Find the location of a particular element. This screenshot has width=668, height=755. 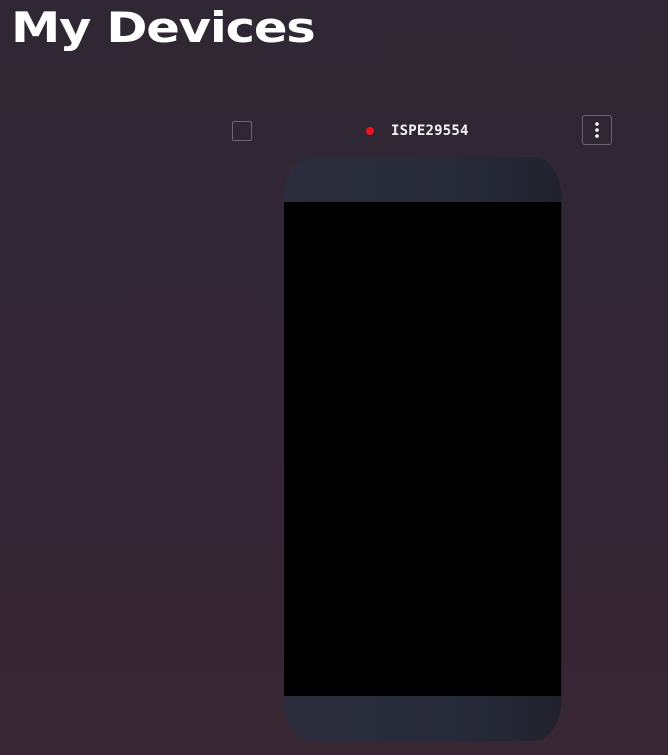

device-status-dot is located at coordinates (370, 131).